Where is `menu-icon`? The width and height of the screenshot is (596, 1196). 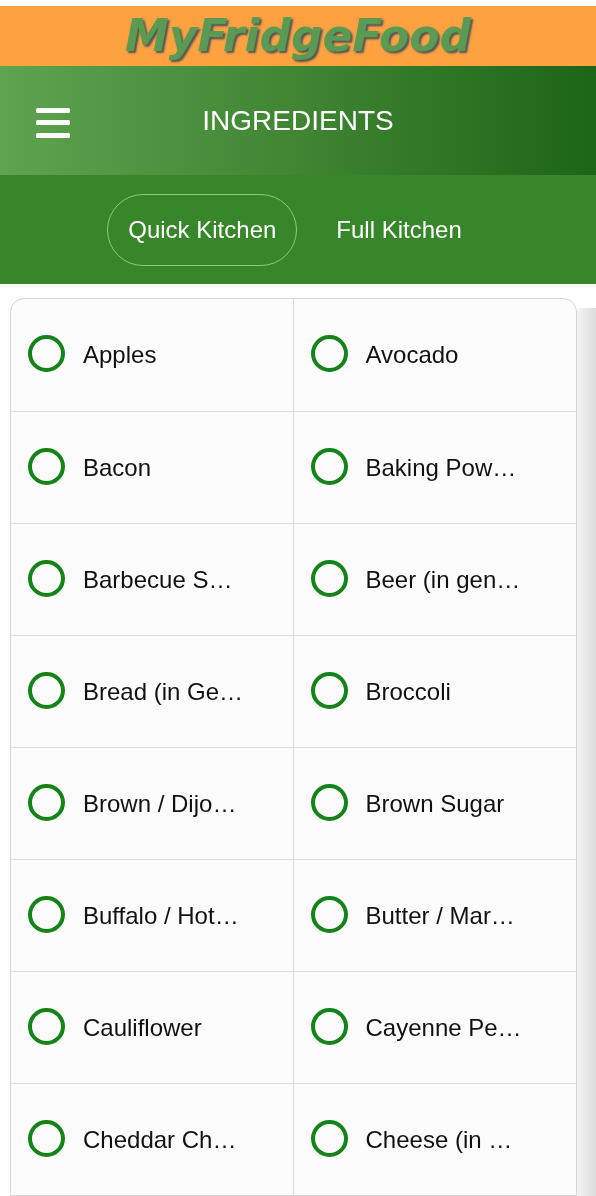
menu-icon is located at coordinates (53, 123).